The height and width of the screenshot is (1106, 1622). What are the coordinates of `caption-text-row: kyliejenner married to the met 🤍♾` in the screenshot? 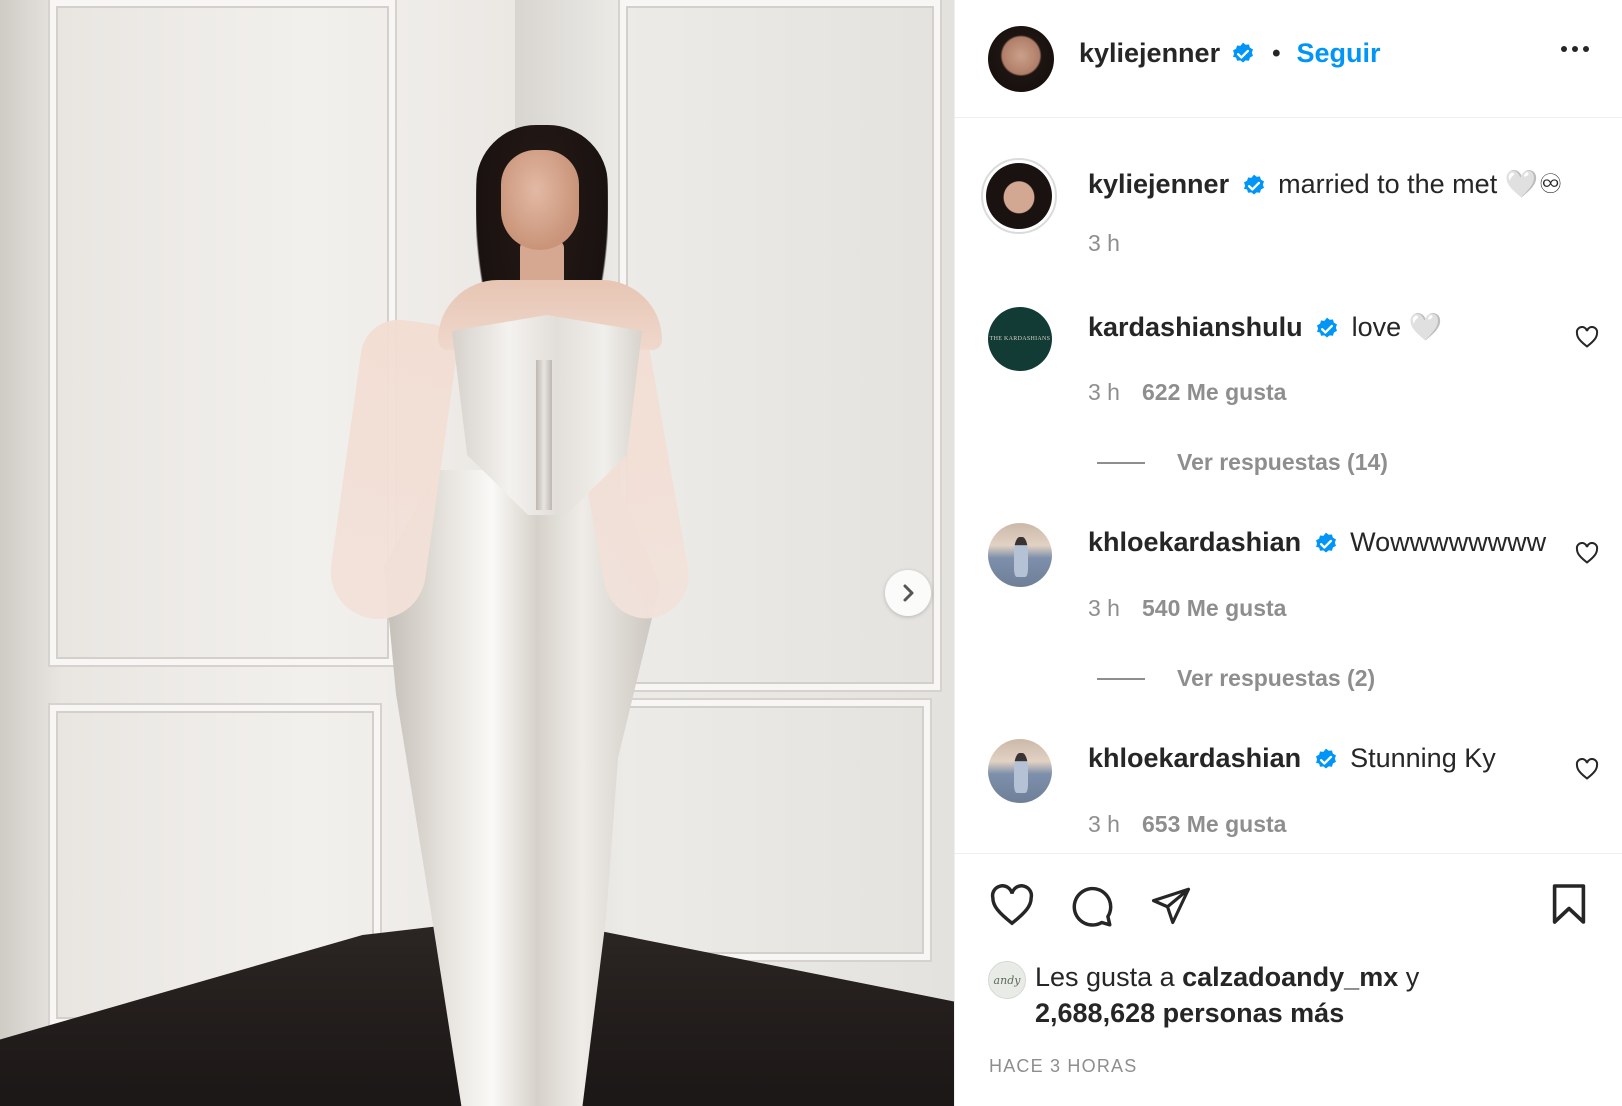 It's located at (1325, 184).